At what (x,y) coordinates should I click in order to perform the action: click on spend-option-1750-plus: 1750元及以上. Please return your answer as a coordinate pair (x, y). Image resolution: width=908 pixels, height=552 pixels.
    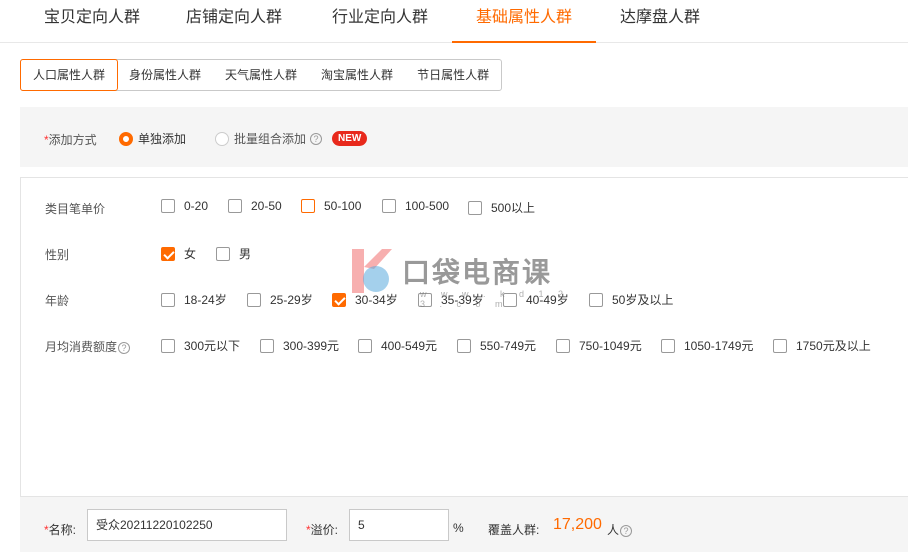
    Looking at the image, I should click on (822, 345).